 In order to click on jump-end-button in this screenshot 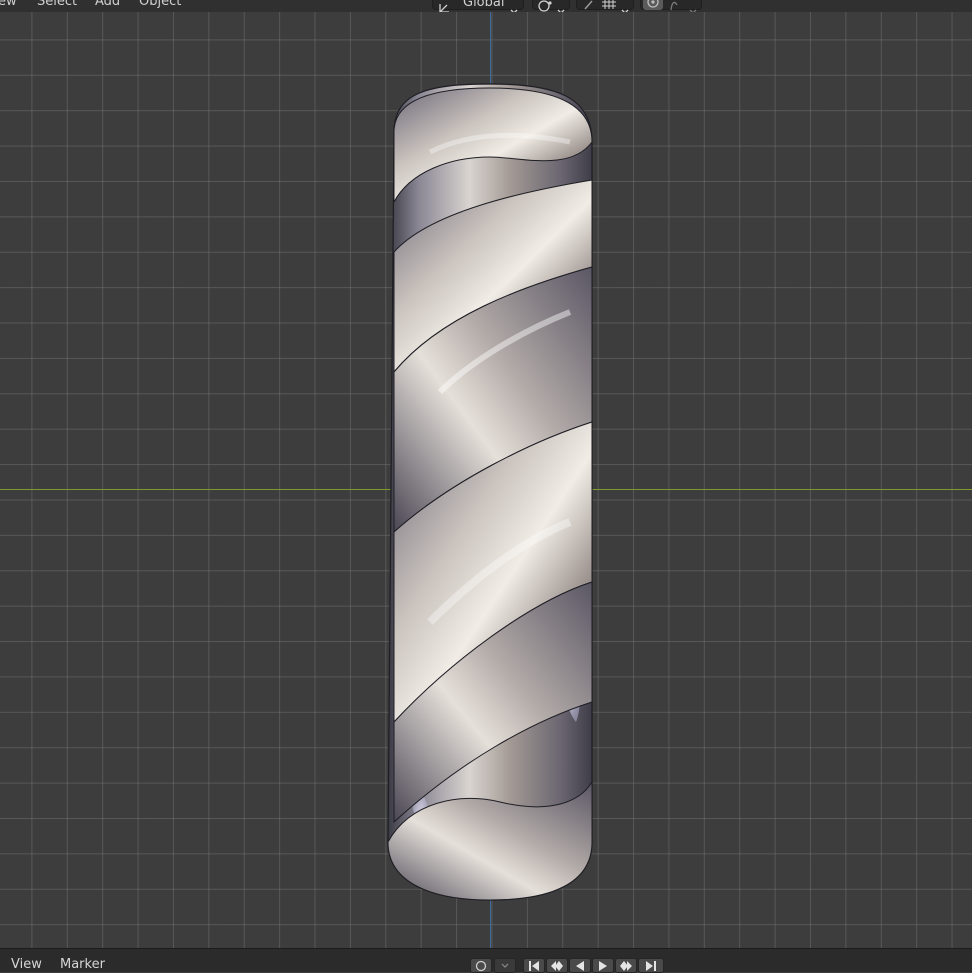, I will do `click(651, 965)`.